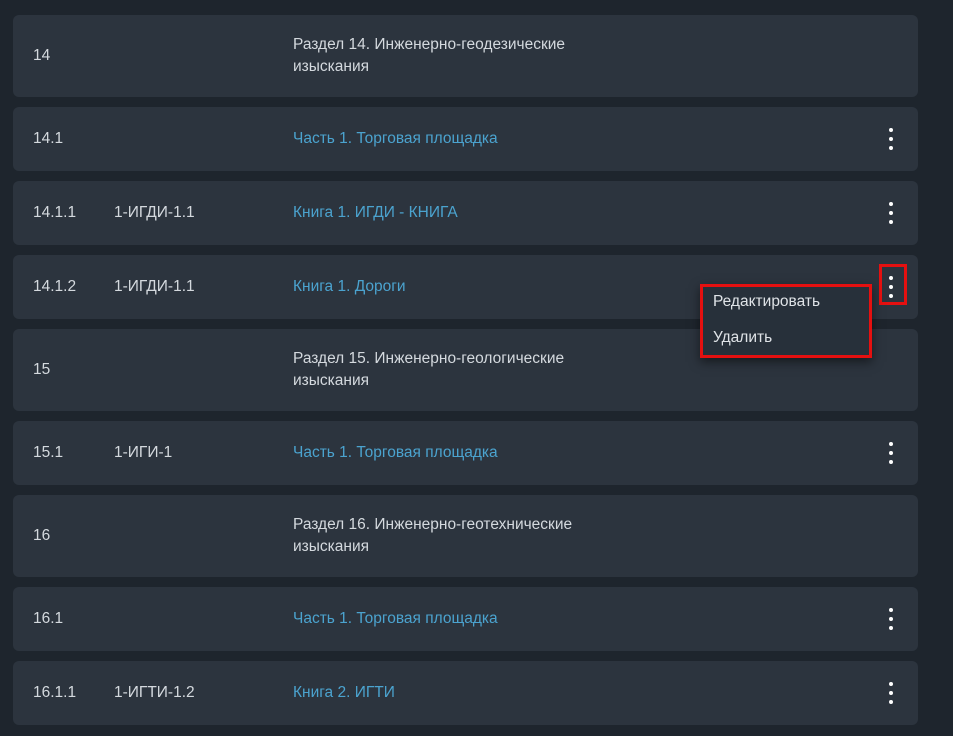  Describe the element at coordinates (48, 618) in the screenshot. I see `row-number: 16.1` at that location.